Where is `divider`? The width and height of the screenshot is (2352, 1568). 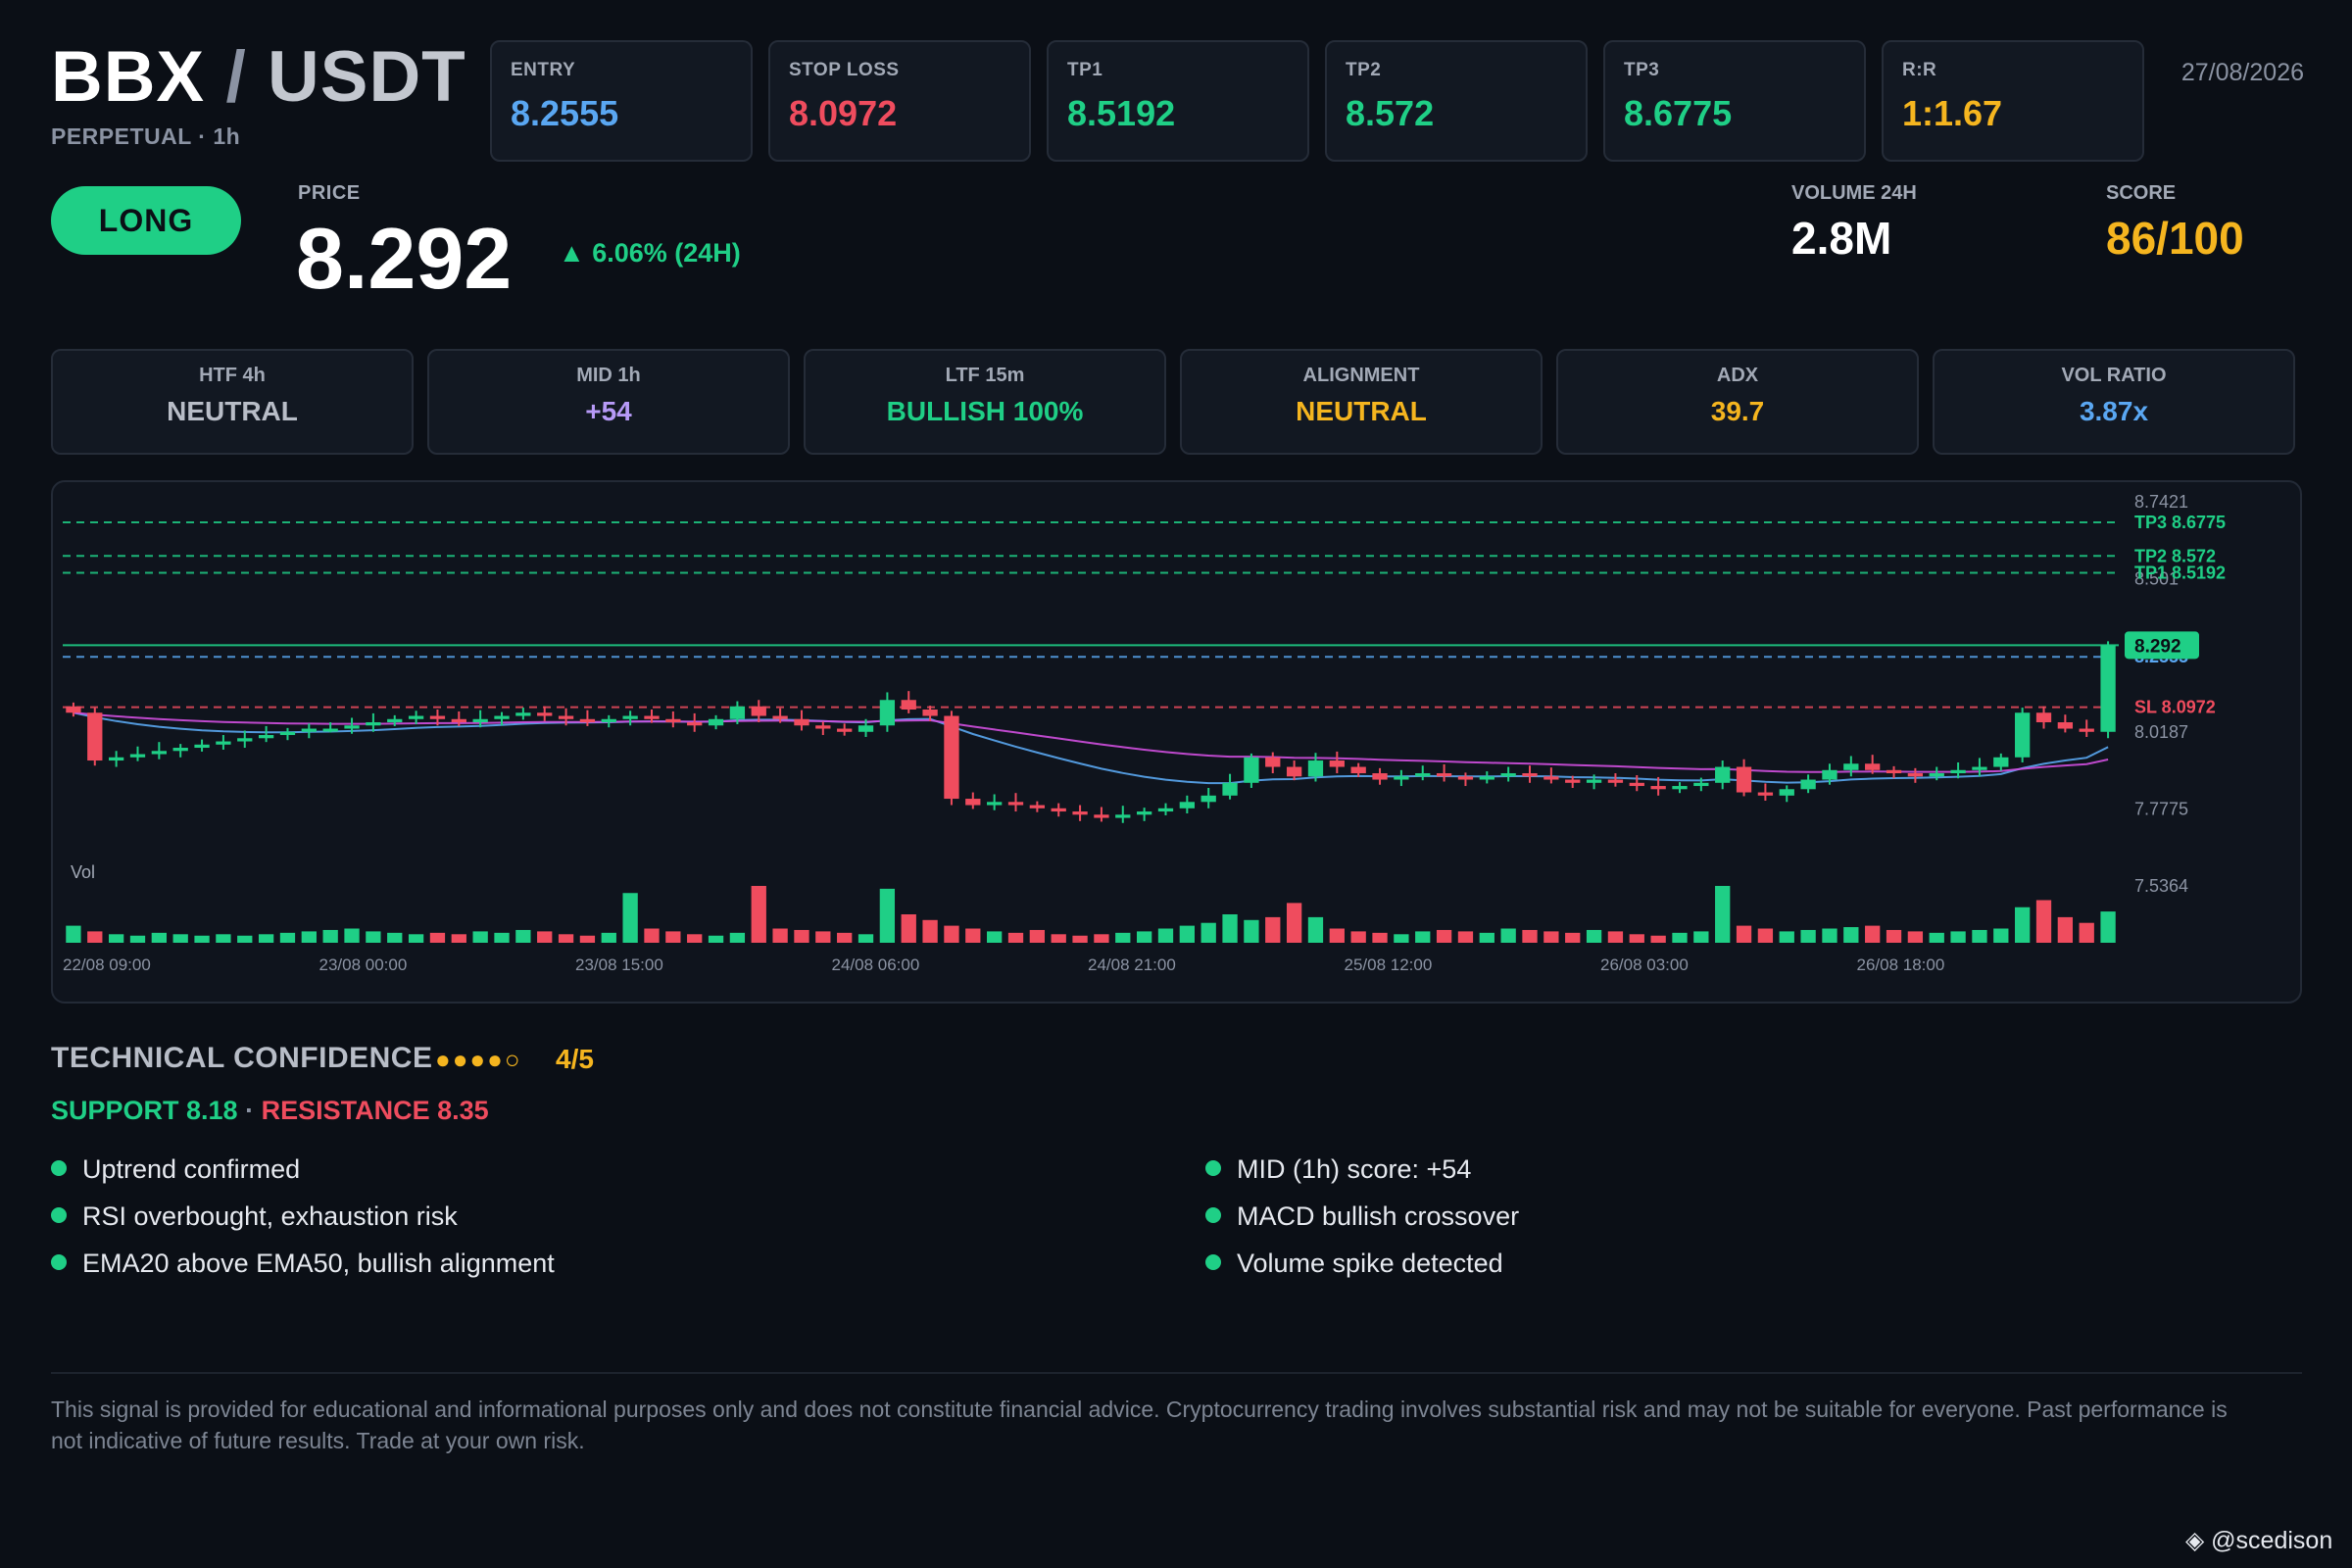 divider is located at coordinates (1176, 1373).